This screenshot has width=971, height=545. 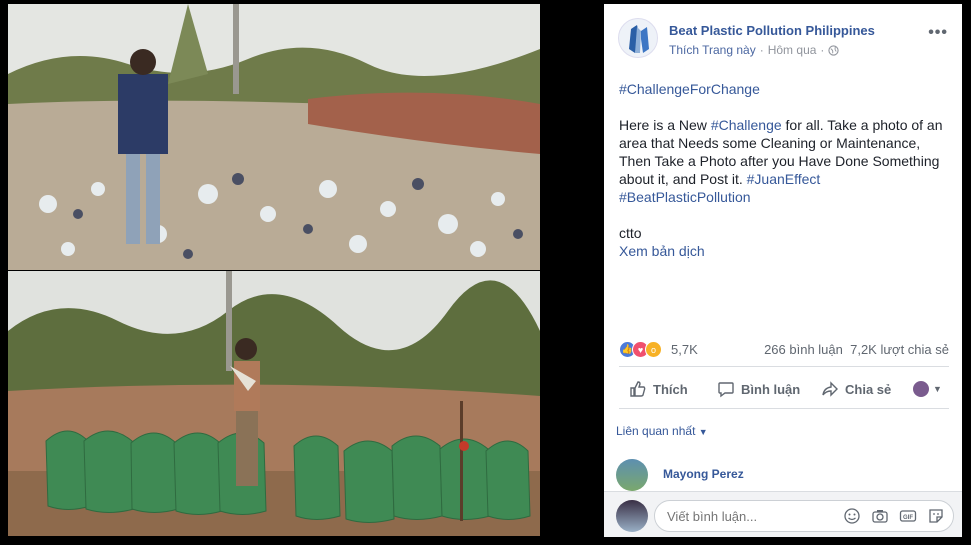 I want to click on post-time: Hôm qua, so click(x=792, y=50).